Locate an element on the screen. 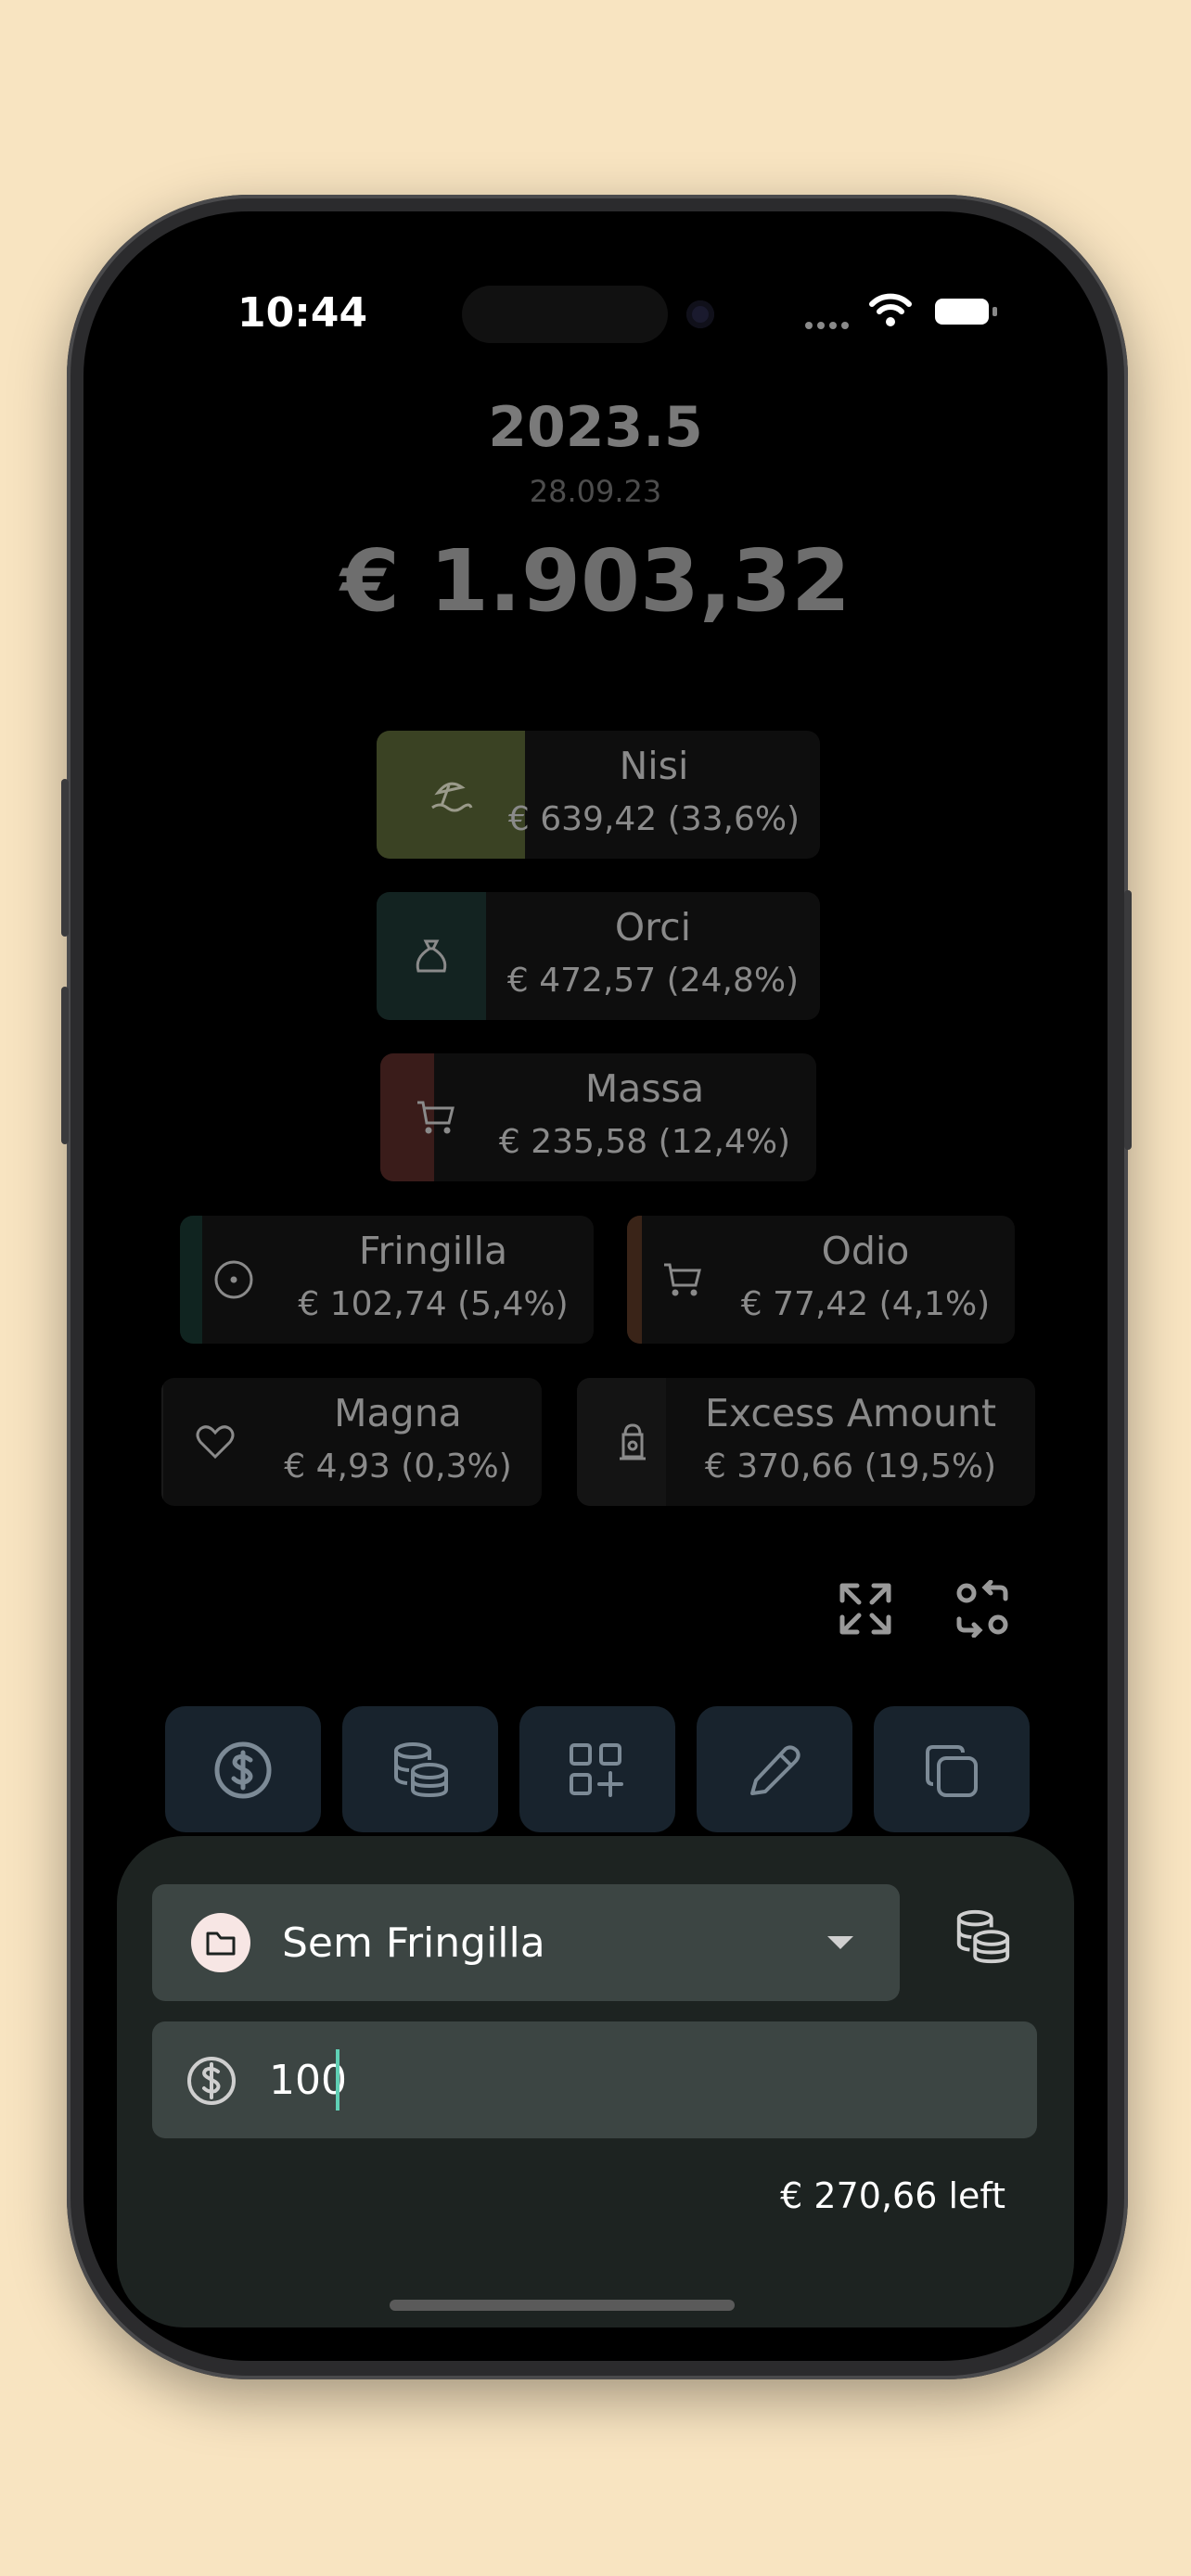 The height and width of the screenshot is (2576, 1191). folder-badge is located at coordinates (220, 1942).